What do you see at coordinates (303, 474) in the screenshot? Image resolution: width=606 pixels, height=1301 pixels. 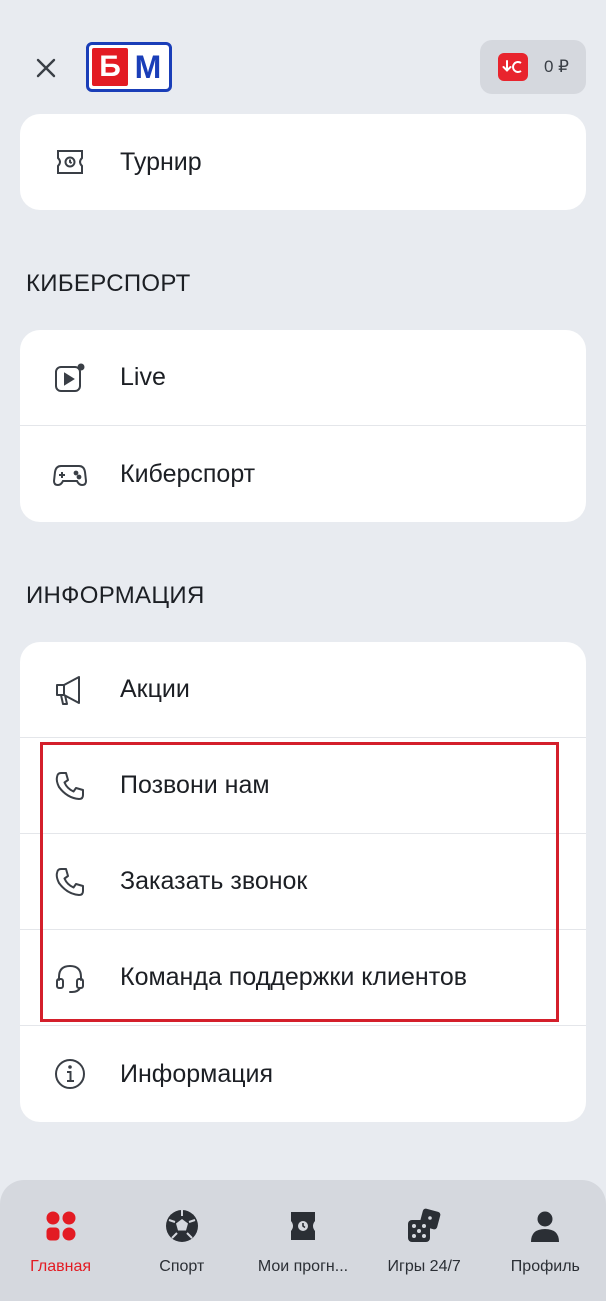 I see `menu-item-esports: Киберспорт` at bounding box center [303, 474].